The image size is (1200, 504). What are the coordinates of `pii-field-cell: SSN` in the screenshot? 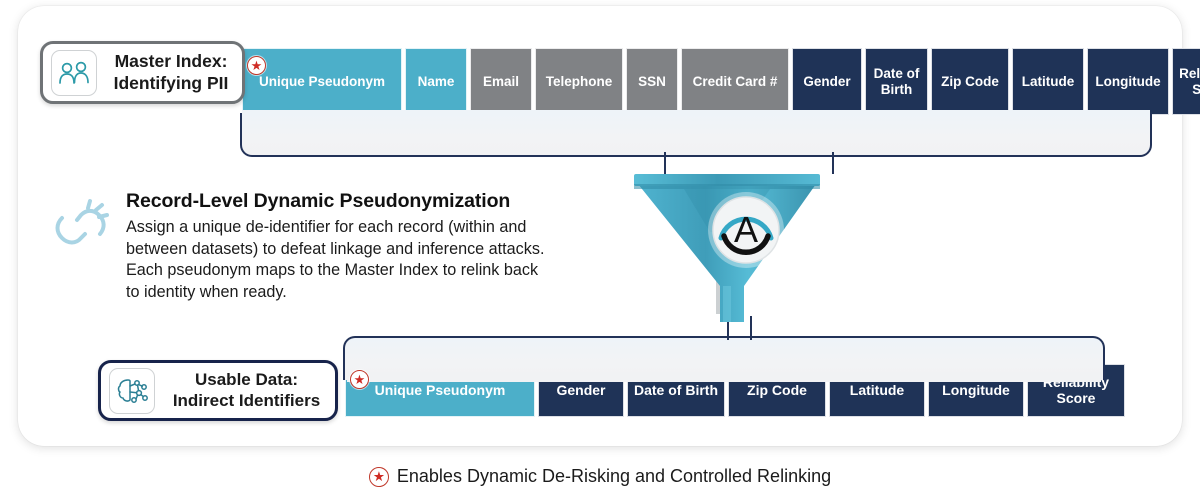 It's located at (652, 81).